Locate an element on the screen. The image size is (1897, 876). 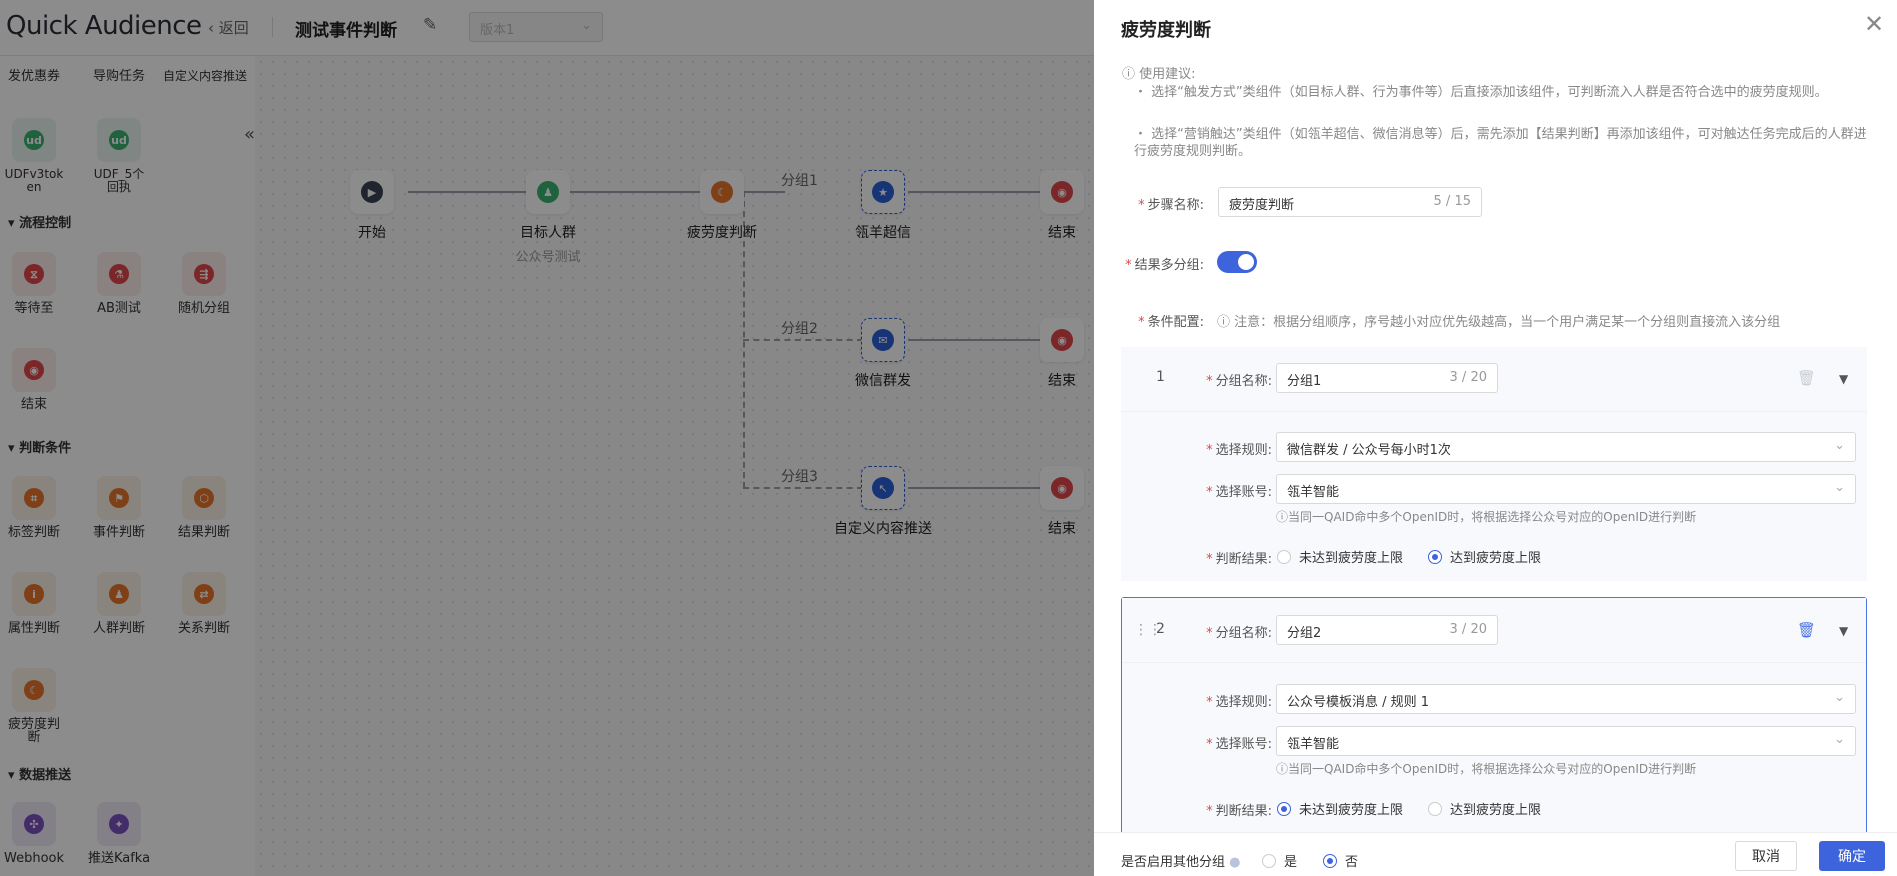
input-value: 疲劳度判断 is located at coordinates (1262, 205).